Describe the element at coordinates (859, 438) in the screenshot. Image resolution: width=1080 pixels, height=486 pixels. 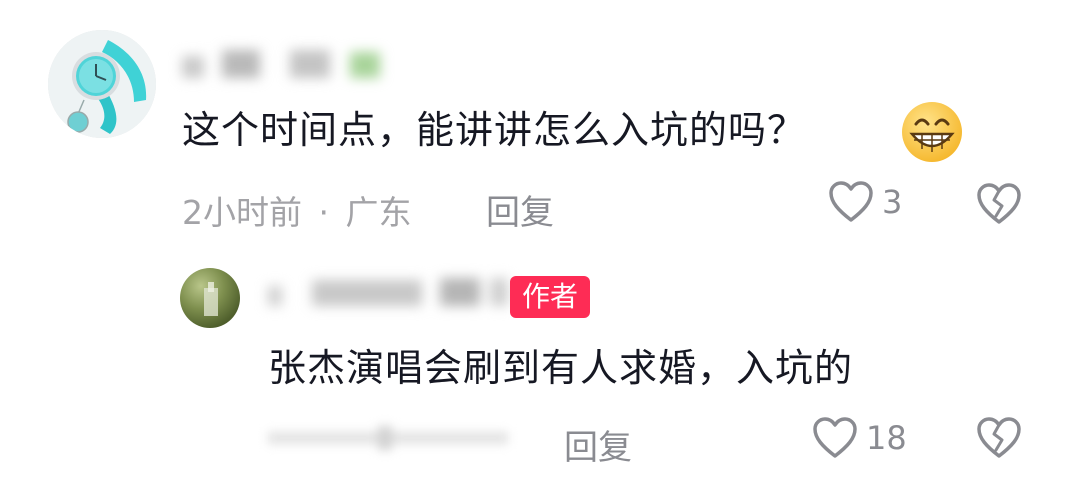
I see `reply-like-button: 18` at that location.